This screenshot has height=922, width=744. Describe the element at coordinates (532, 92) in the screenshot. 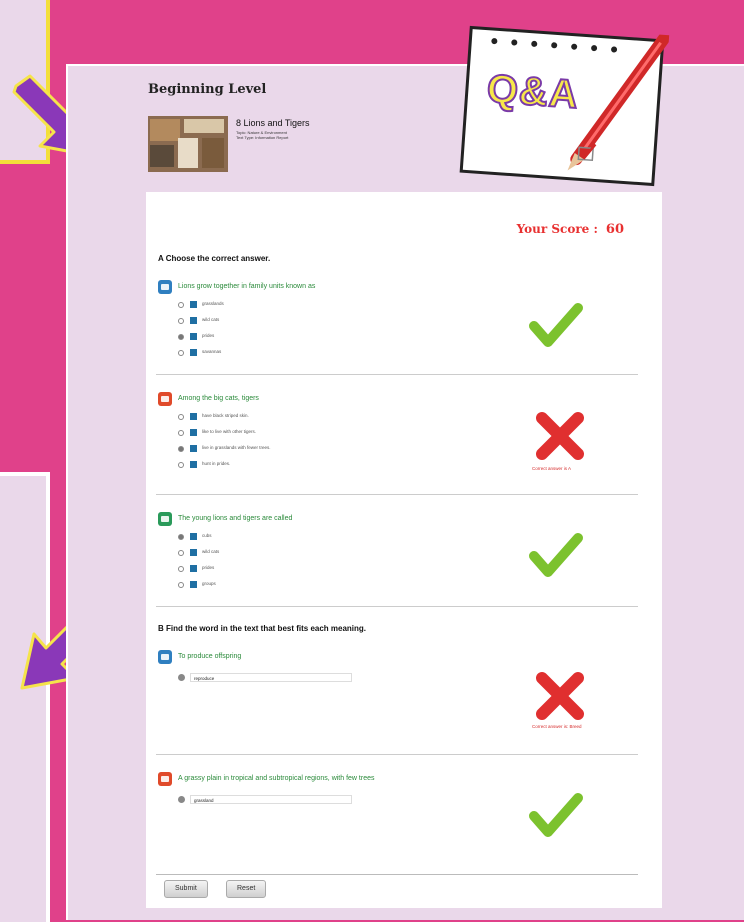

I see `qa-label: Q&A` at that location.